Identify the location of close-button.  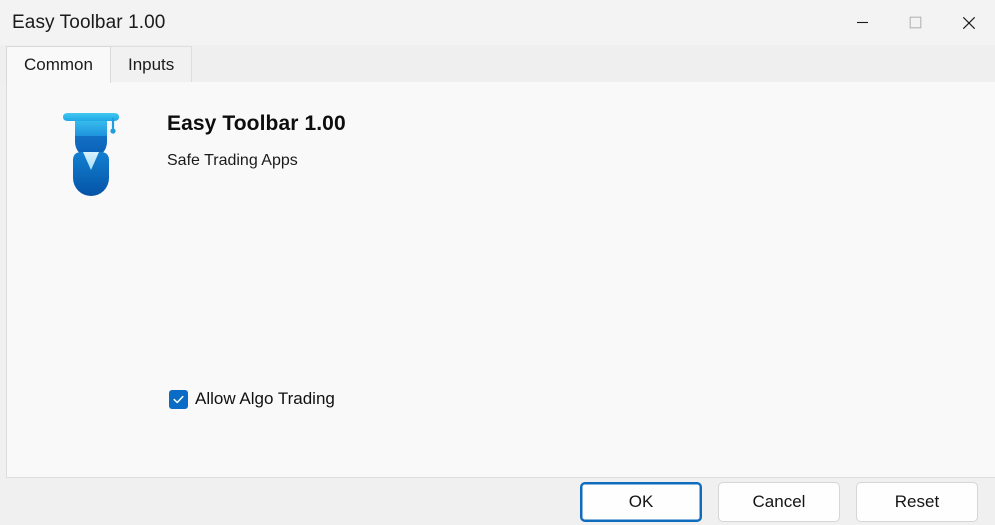
(968, 22).